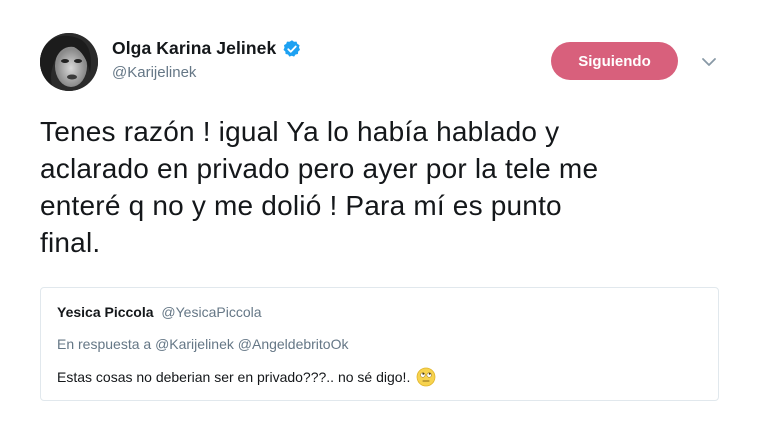 Image resolution: width=767 pixels, height=422 pixels. Describe the element at coordinates (70, 242) in the screenshot. I see `tweet-text-line: final.` at that location.